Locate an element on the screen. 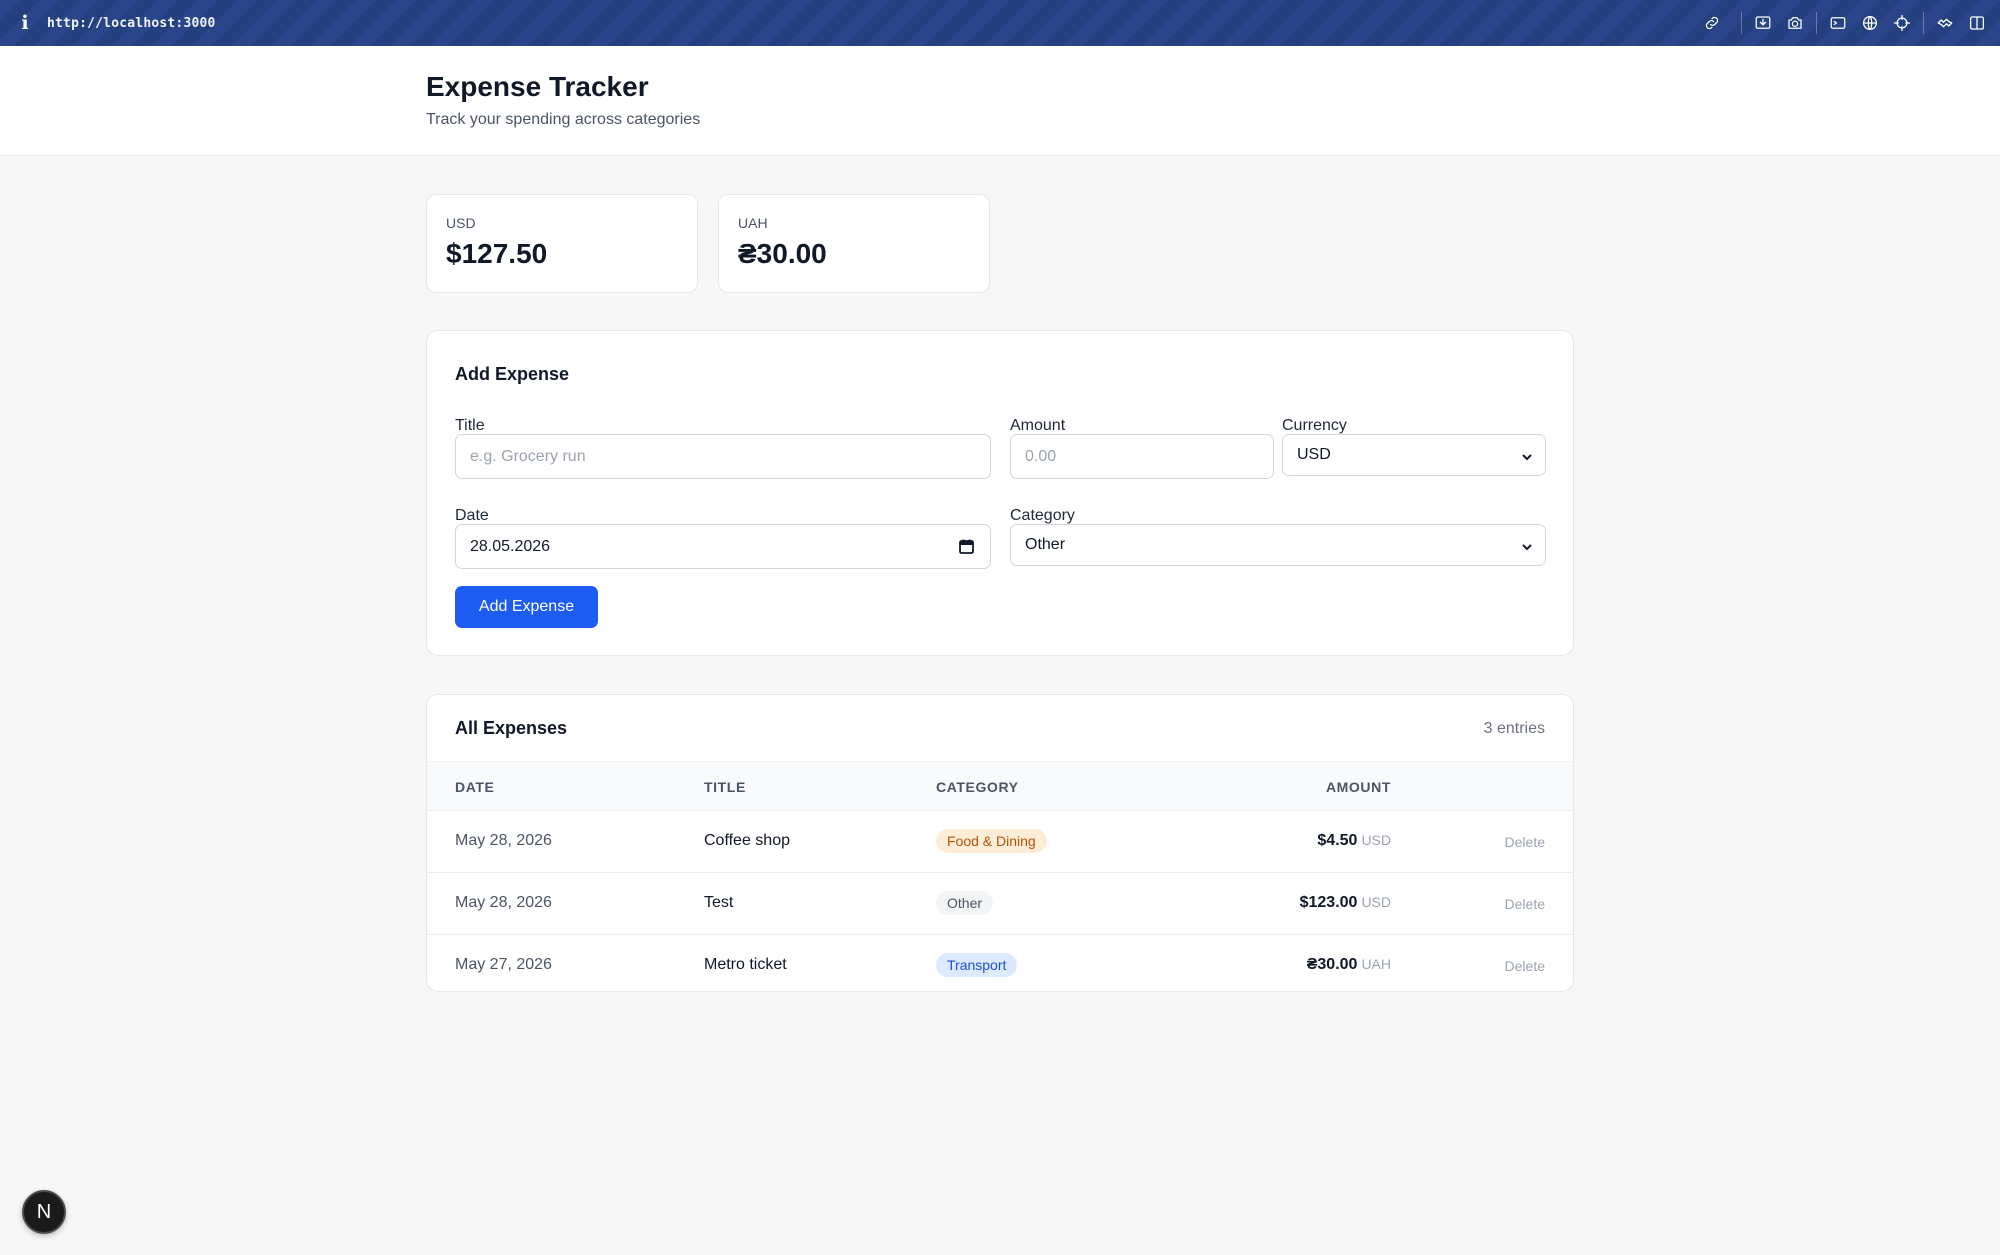 Image resolution: width=2000 pixels, height=1255 pixels. terminal-icon is located at coordinates (1838, 23).